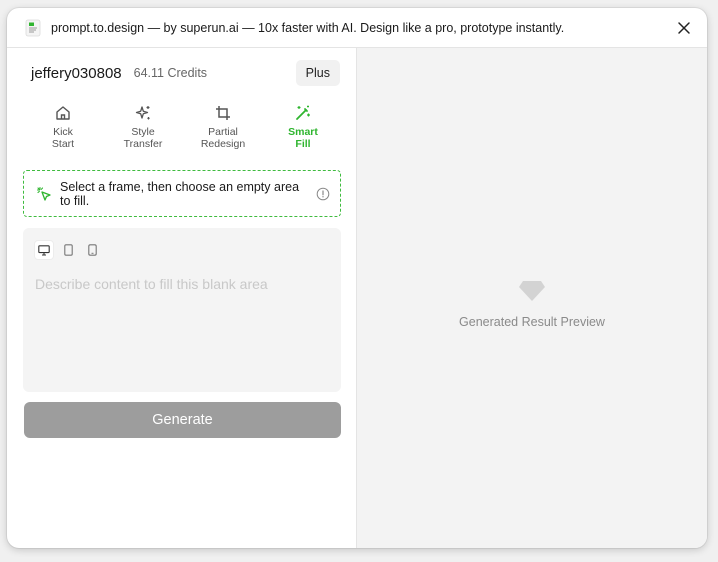 The width and height of the screenshot is (718, 562). I want to click on tab-kick-start: Kick Start, so click(63, 127).